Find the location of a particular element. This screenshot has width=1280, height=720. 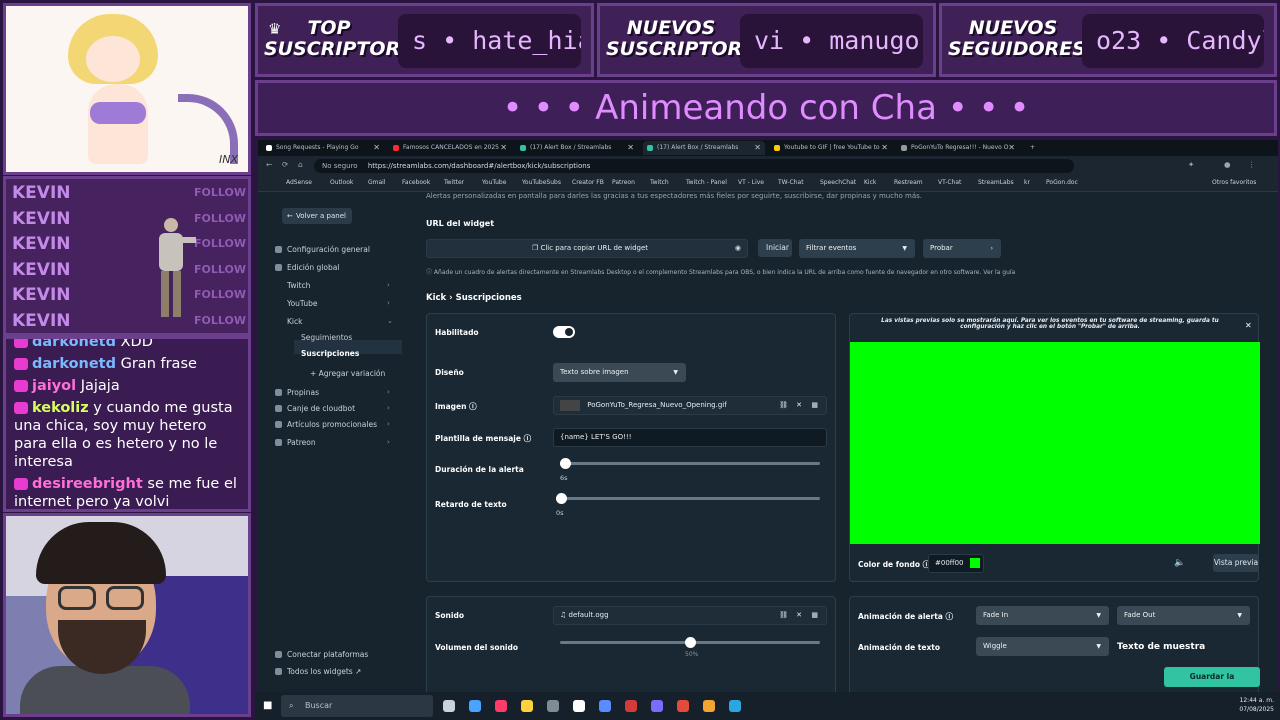

sidebar-item-6: Seguimientos is located at coordinates (326, 337).